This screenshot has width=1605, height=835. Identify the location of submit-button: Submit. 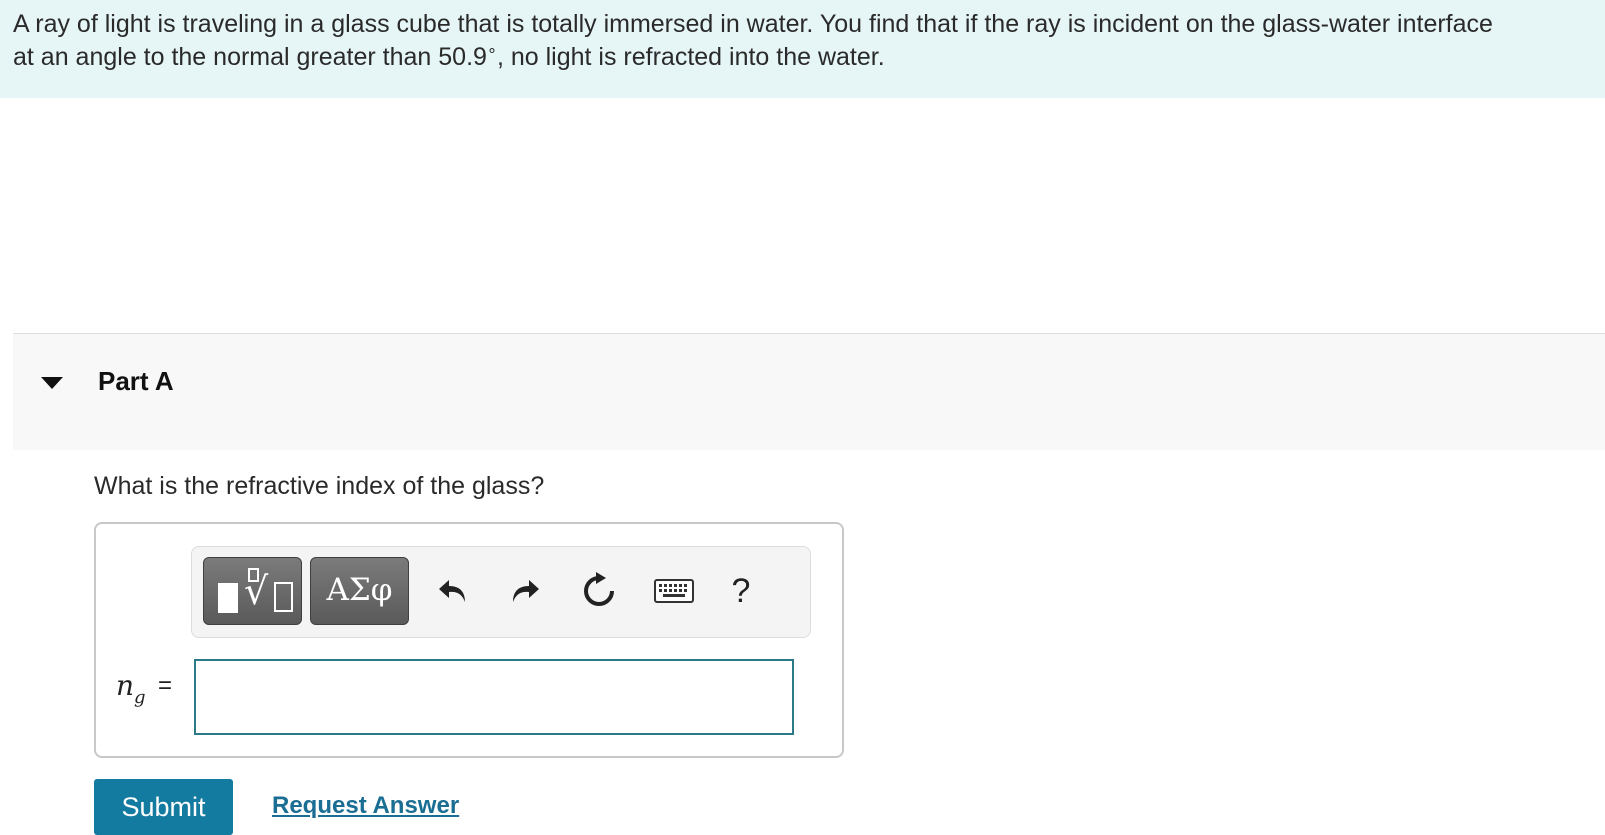
(163, 807).